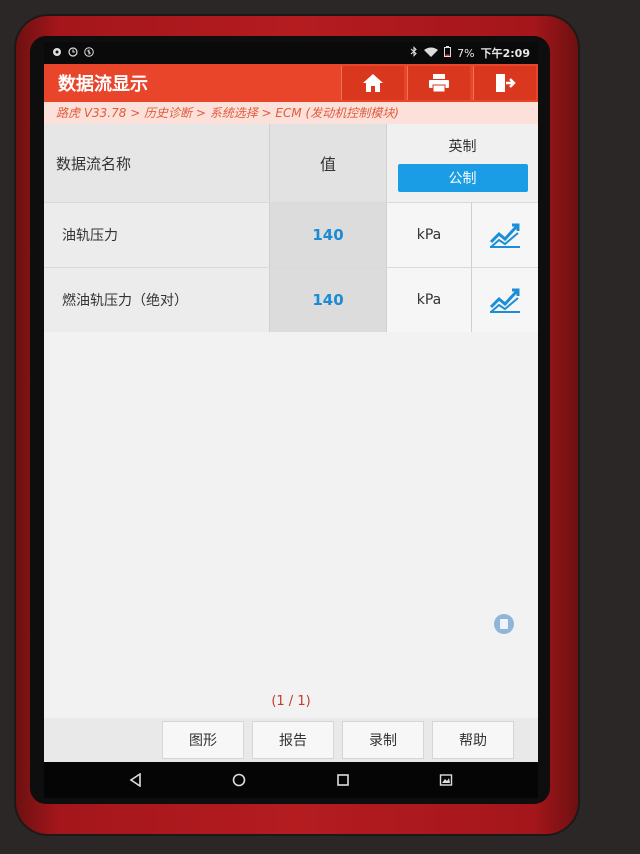 The width and height of the screenshot is (640, 854). I want to click on android-nav-bar, so click(291, 780).